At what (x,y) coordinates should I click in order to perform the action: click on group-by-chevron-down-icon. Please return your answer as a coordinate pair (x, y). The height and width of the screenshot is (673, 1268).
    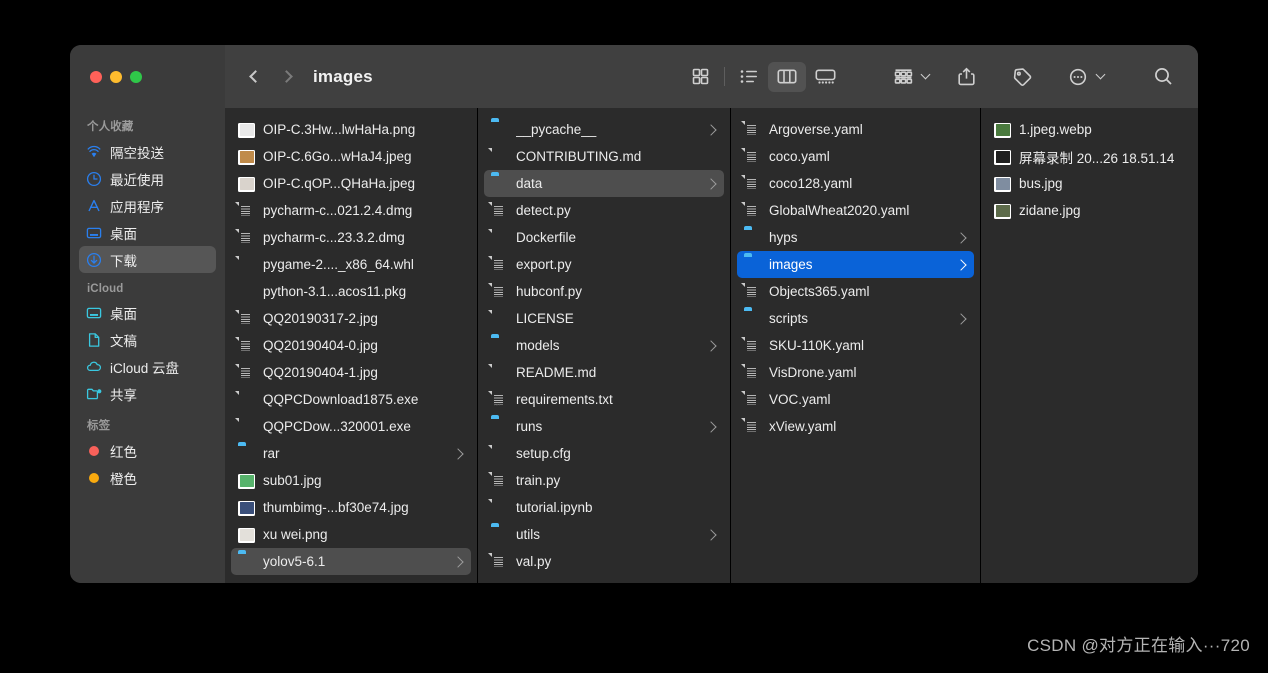
    Looking at the image, I should click on (925, 74).